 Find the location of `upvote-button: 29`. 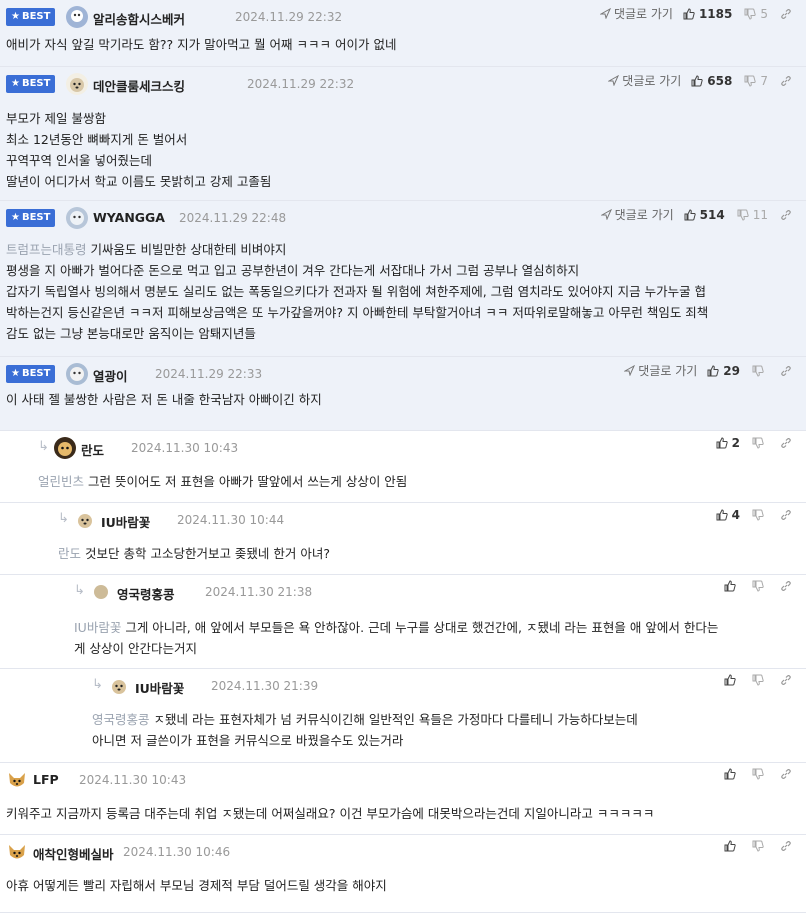

upvote-button: 29 is located at coordinates (723, 371).